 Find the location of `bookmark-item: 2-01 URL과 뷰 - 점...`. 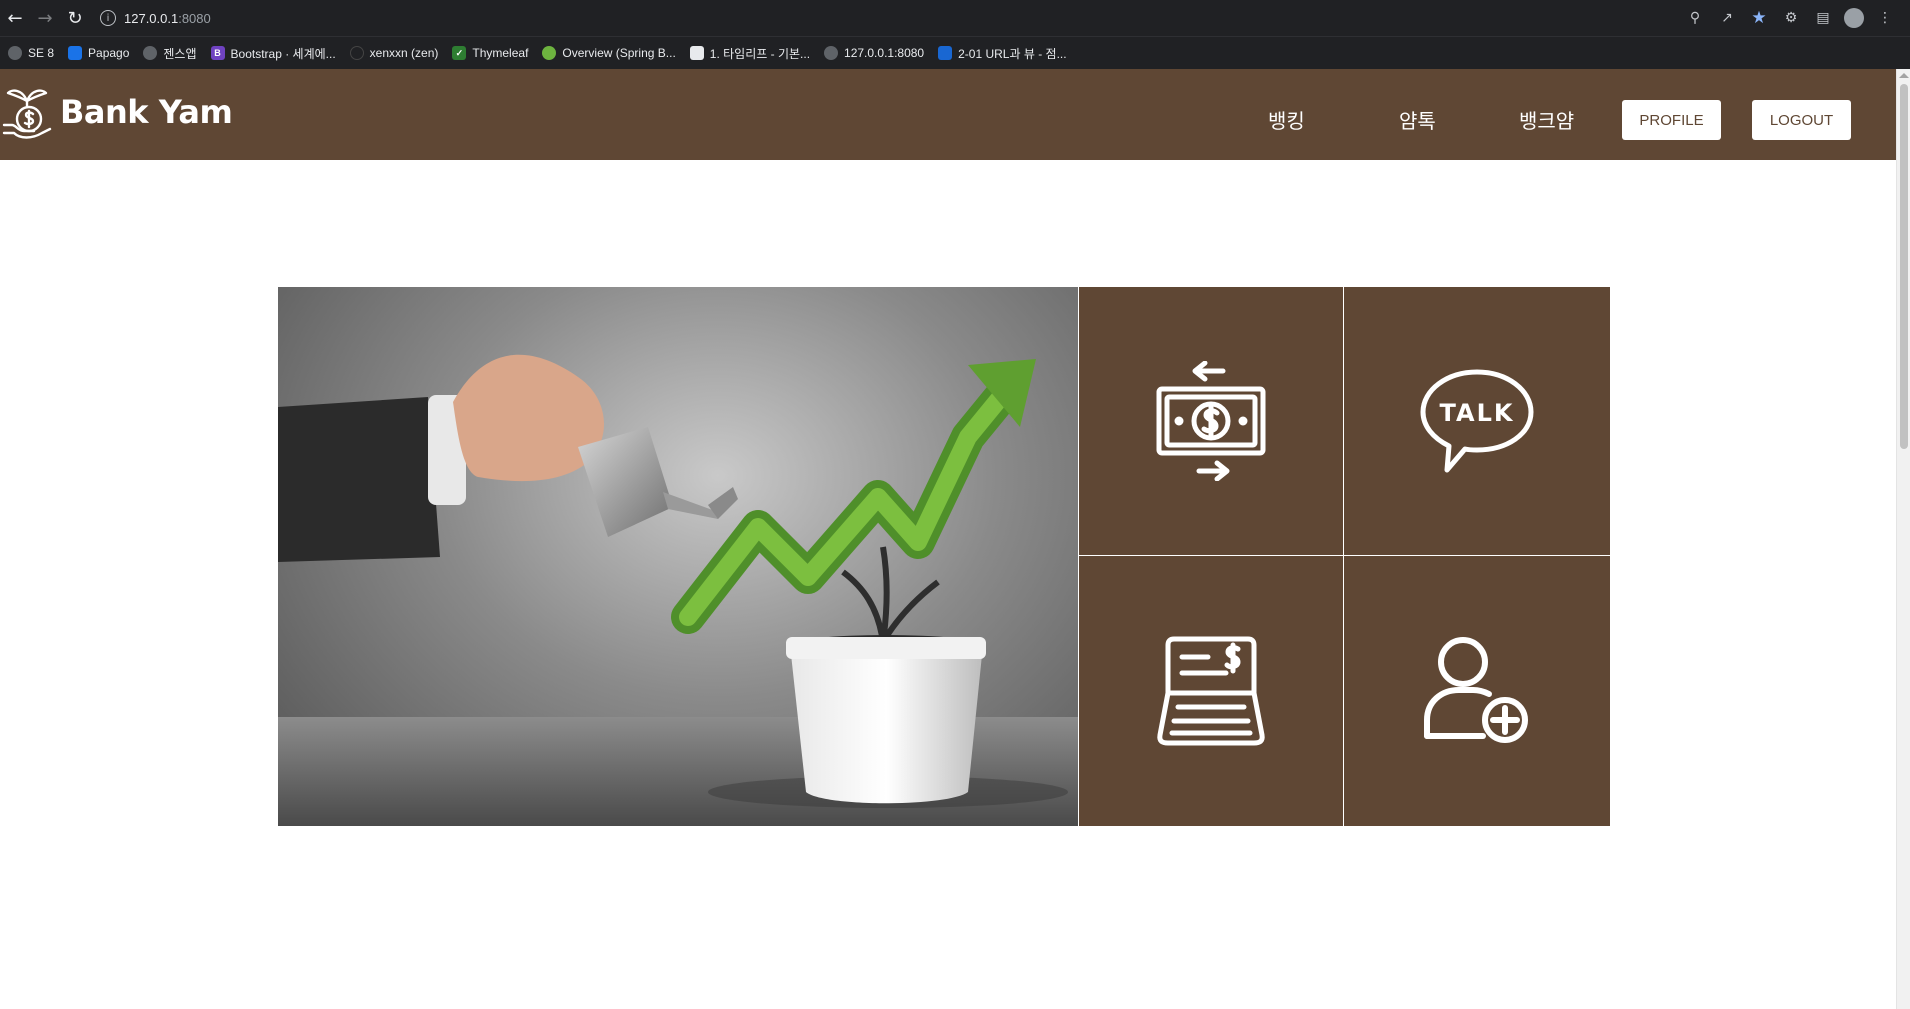

bookmark-item: 2-01 URL과 뷰 - 점... is located at coordinates (1002, 53).